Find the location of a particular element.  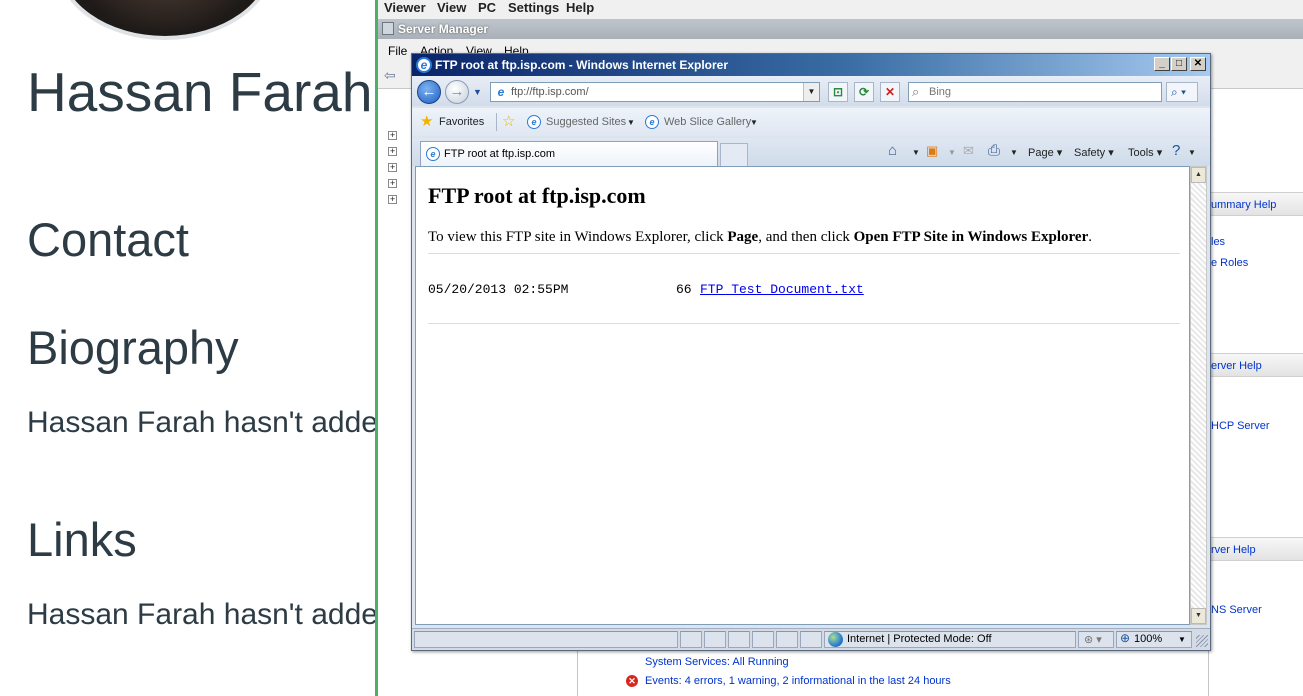

action-link: HCP Server is located at coordinates (1240, 426).